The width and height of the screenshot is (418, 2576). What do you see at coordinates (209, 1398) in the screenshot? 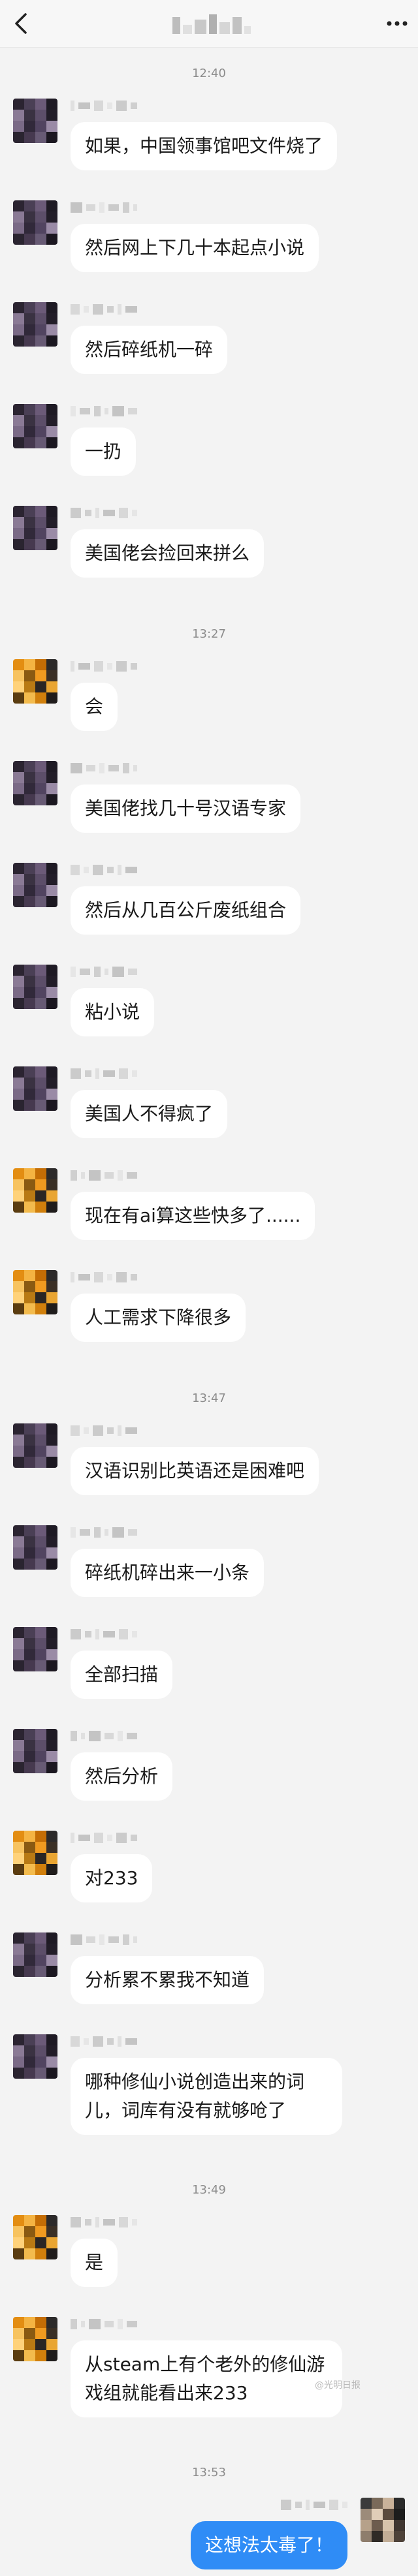
I see `timestamp: 13:47` at bounding box center [209, 1398].